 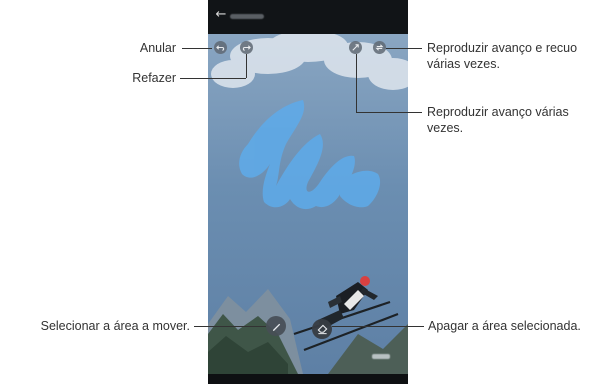 What do you see at coordinates (463, 64) in the screenshot?
I see `callout-repeat-label-2: várias vezes.` at bounding box center [463, 64].